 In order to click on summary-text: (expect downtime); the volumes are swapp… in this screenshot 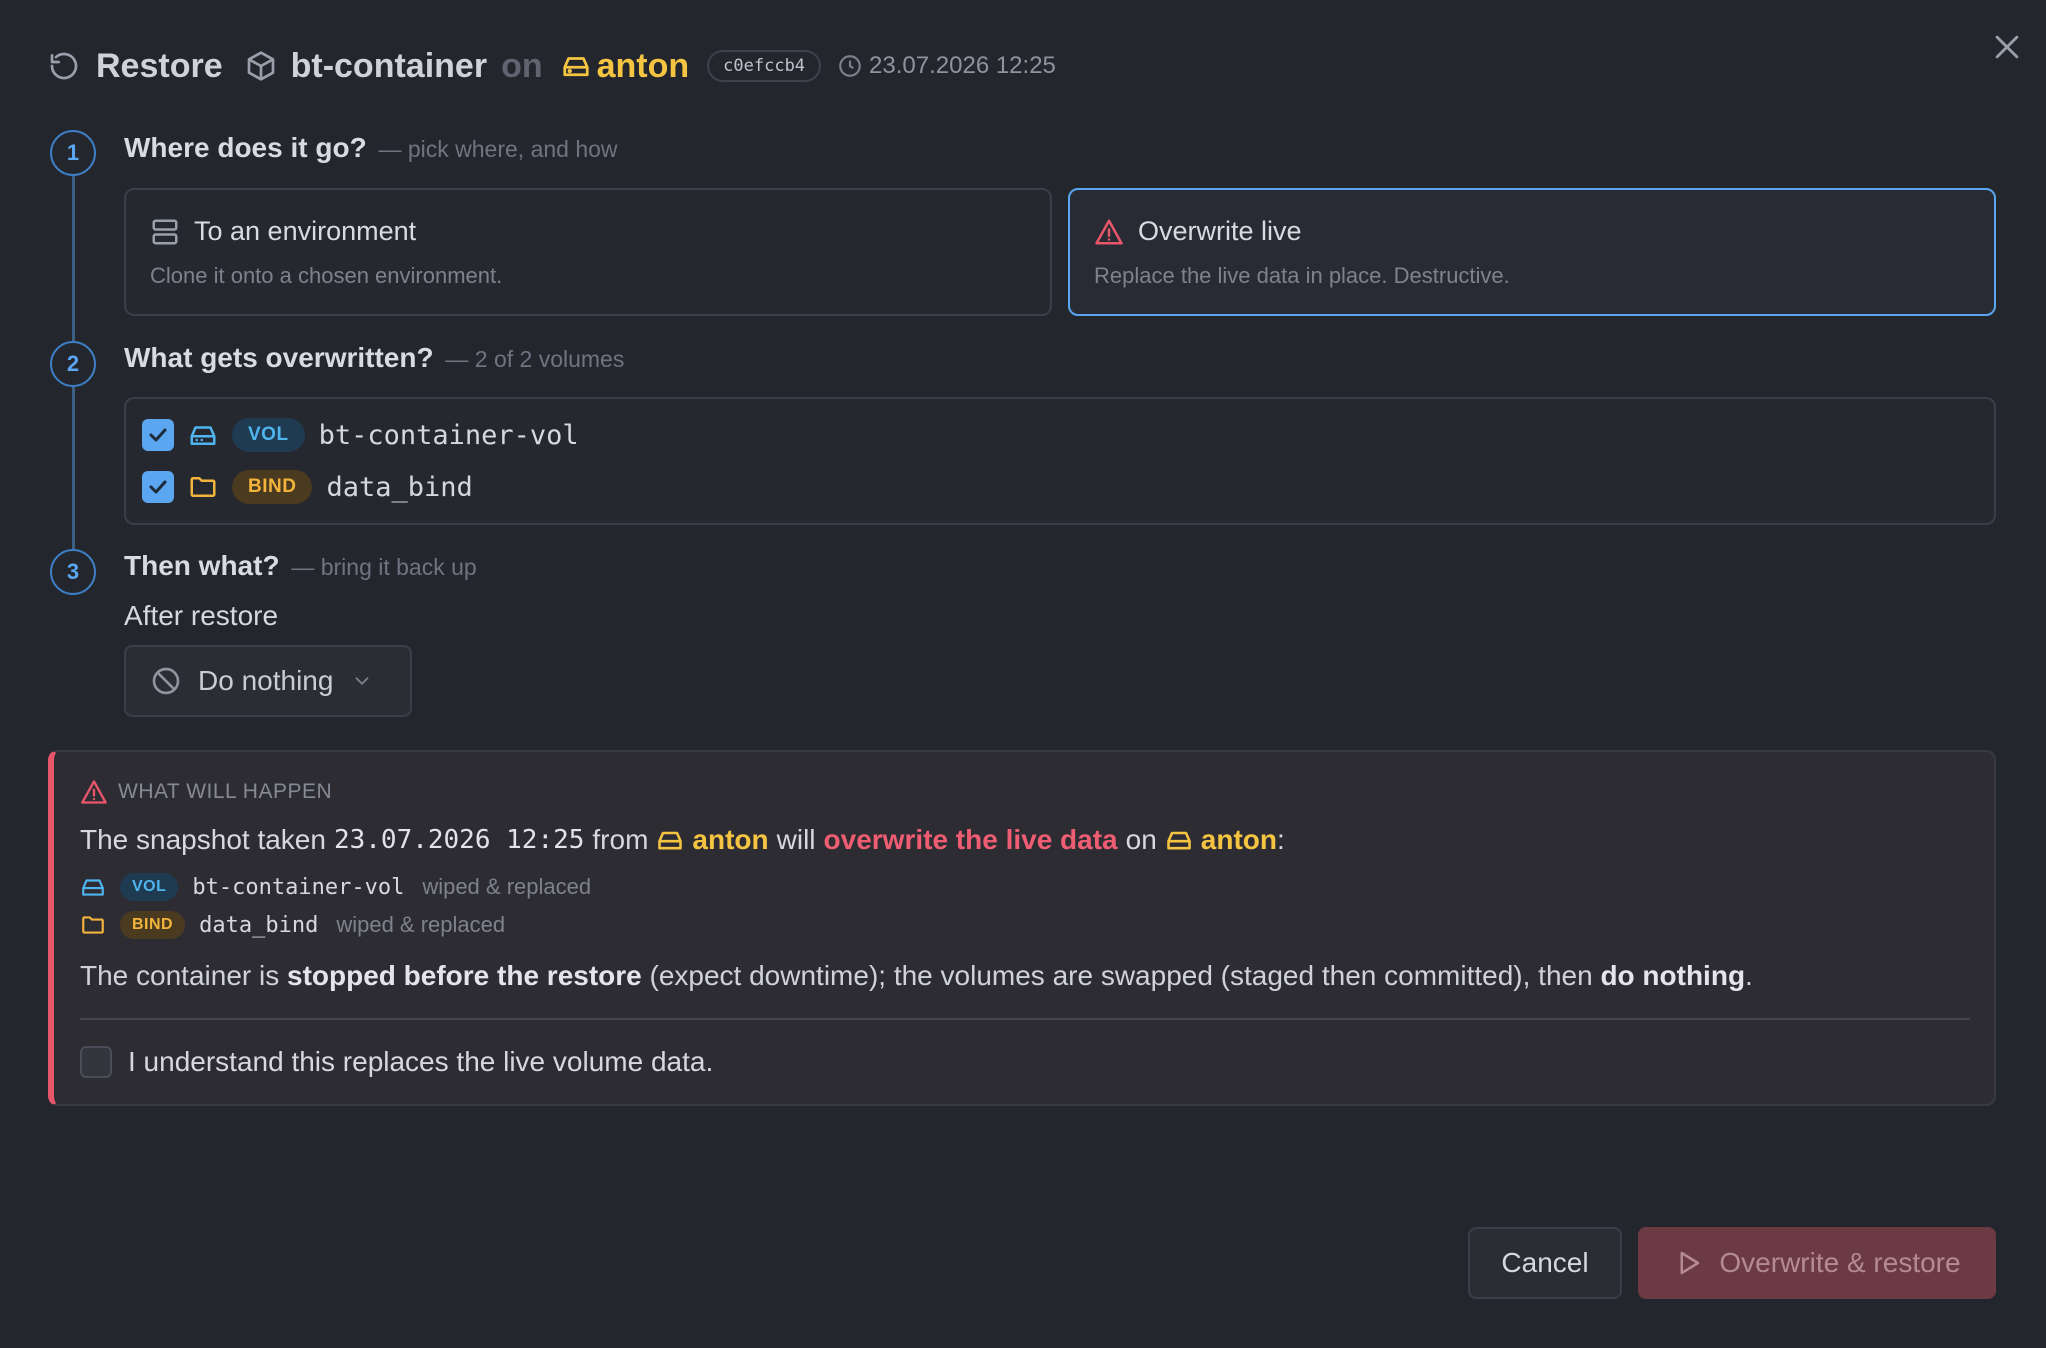, I will do `click(1121, 975)`.